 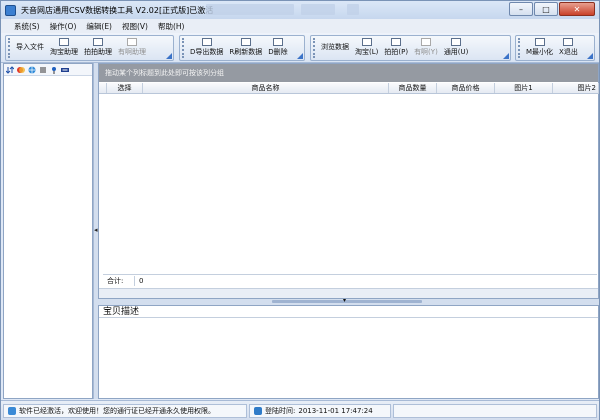 I want to click on paipai-assistant-icon, so click(x=98, y=42).